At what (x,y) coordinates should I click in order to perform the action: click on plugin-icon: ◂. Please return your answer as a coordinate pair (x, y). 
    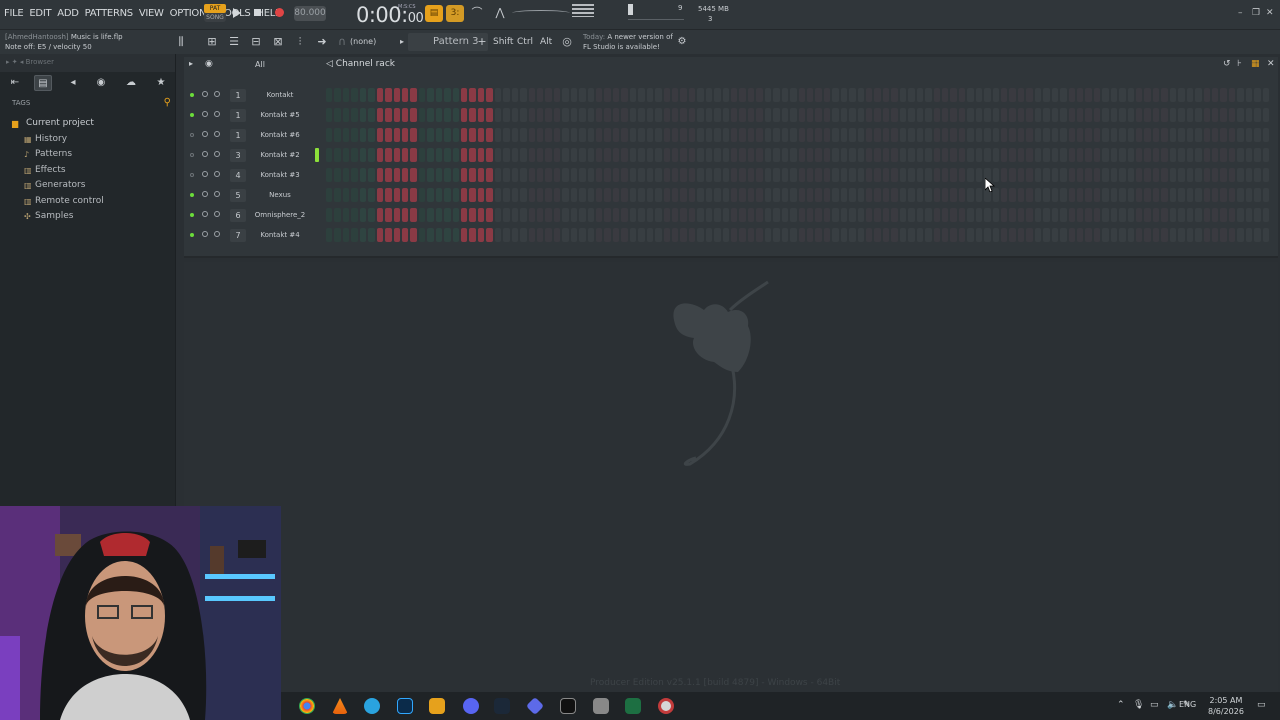
    Looking at the image, I should click on (73, 83).